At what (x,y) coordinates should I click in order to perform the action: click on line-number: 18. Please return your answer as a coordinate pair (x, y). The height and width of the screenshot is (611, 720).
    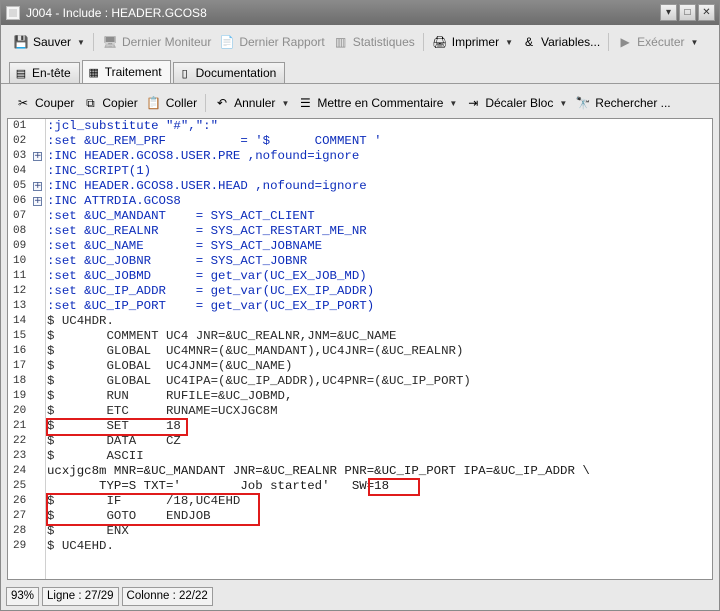
    Looking at the image, I should click on (26, 381).